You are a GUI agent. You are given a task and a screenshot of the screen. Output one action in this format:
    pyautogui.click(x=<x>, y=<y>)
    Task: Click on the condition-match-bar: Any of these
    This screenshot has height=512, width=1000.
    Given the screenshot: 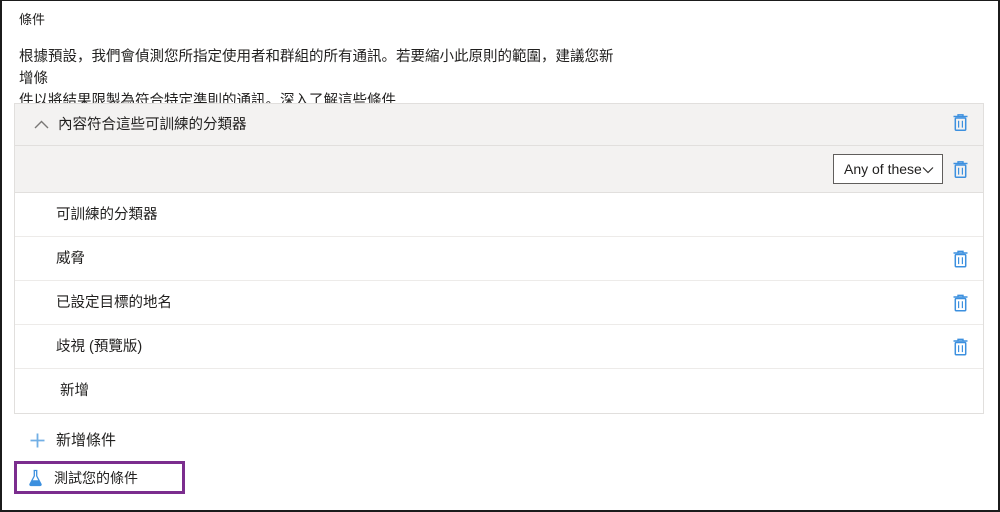 What is the action you would take?
    pyautogui.click(x=499, y=169)
    